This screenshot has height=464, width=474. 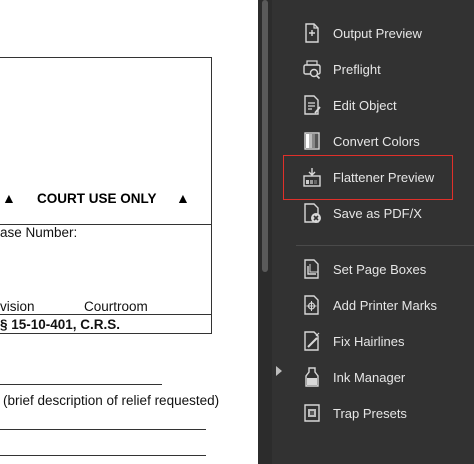 What do you see at coordinates (39, 232) in the screenshot?
I see `case-number-label: ase Number:` at bounding box center [39, 232].